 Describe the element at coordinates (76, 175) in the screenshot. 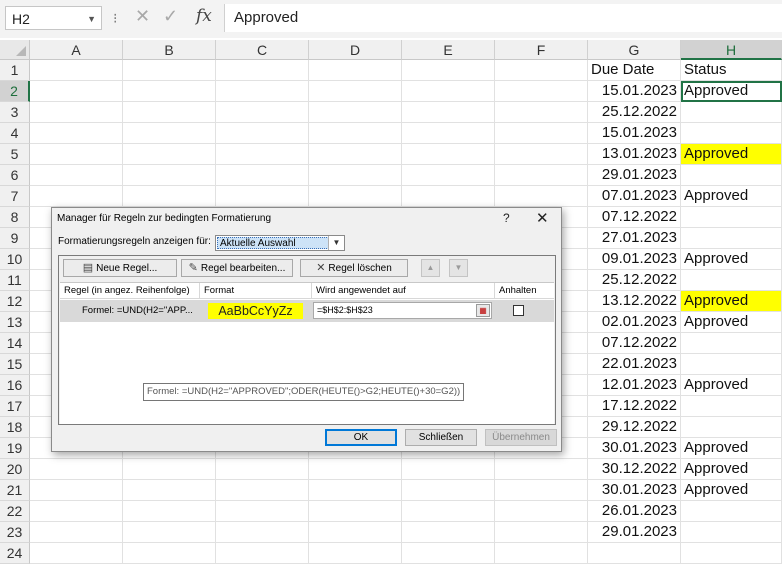

I see `cell-a6` at that location.